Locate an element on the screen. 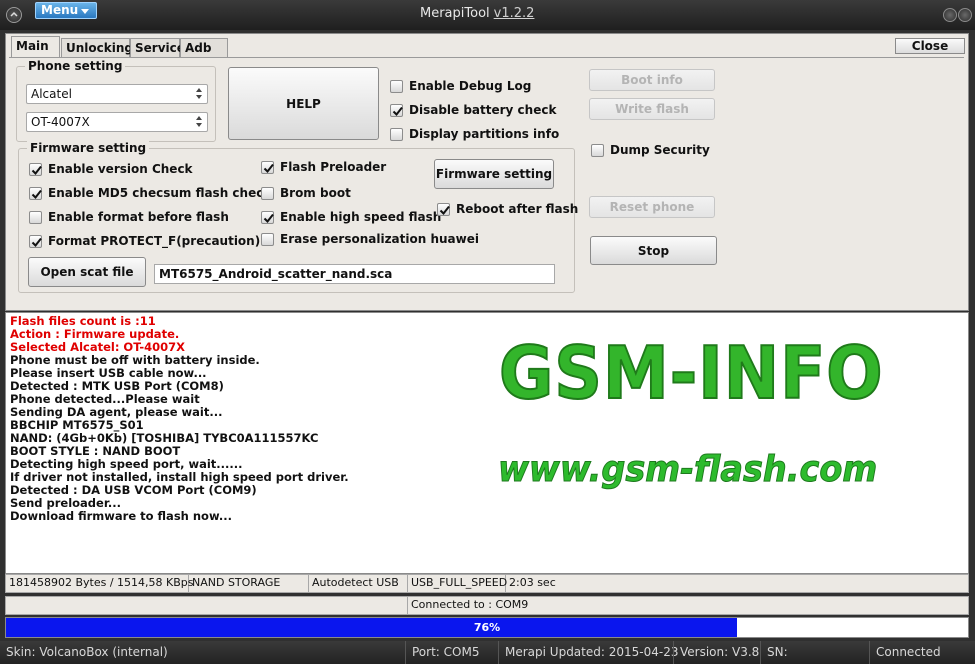 The height and width of the screenshot is (664, 975). storage-type: NAND STORAGE is located at coordinates (249, 583).